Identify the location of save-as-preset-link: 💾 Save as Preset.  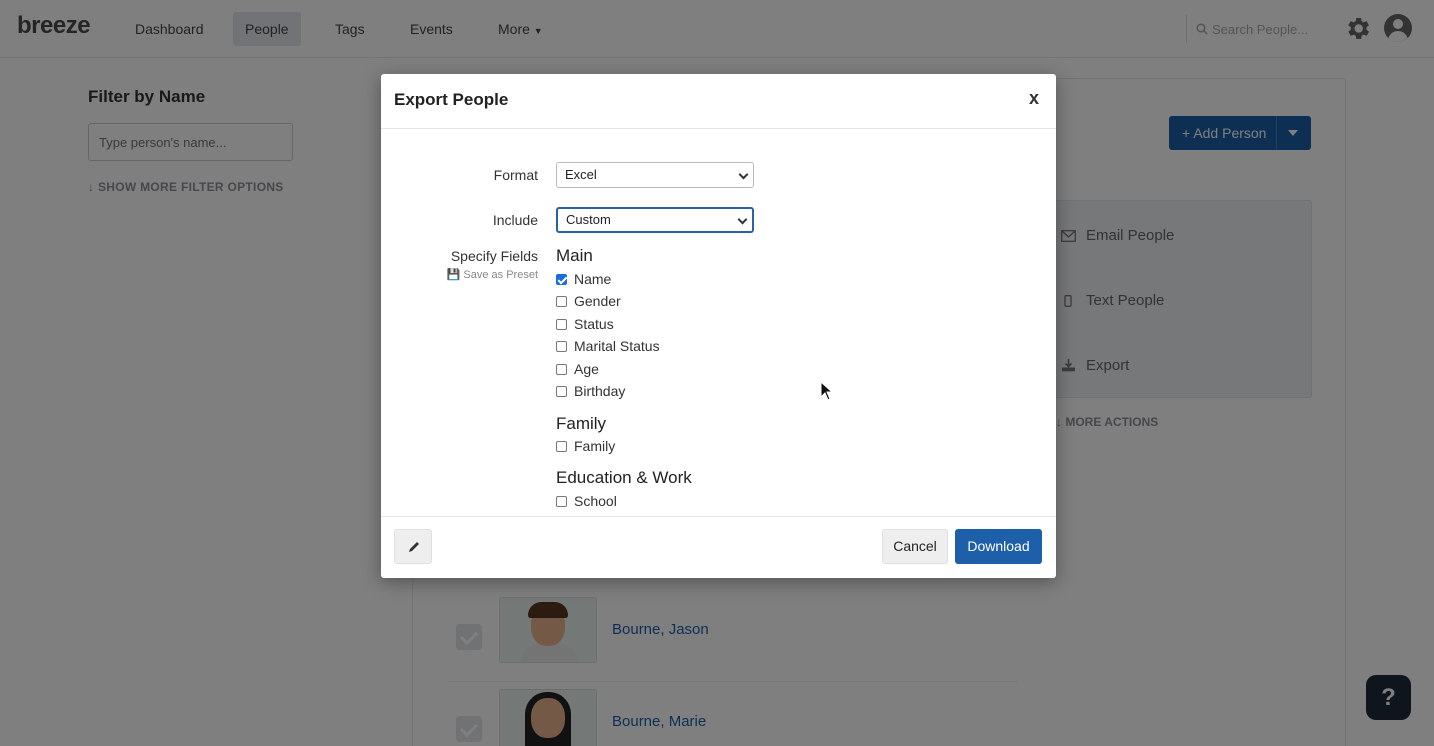
(459, 274).